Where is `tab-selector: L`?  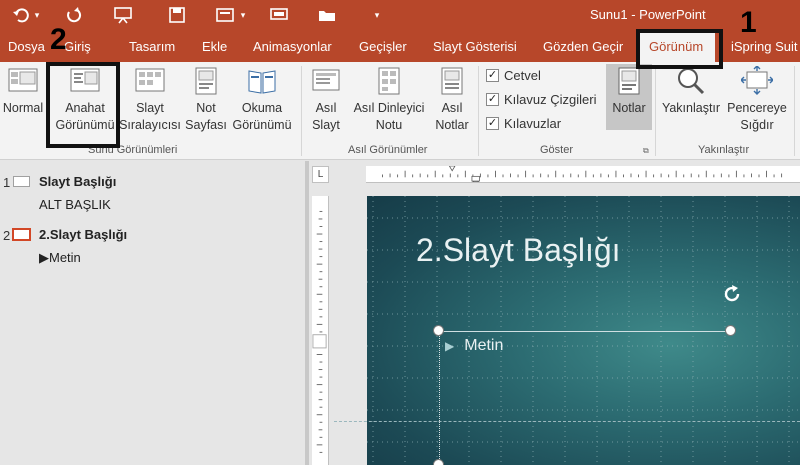 tab-selector: L is located at coordinates (320, 174).